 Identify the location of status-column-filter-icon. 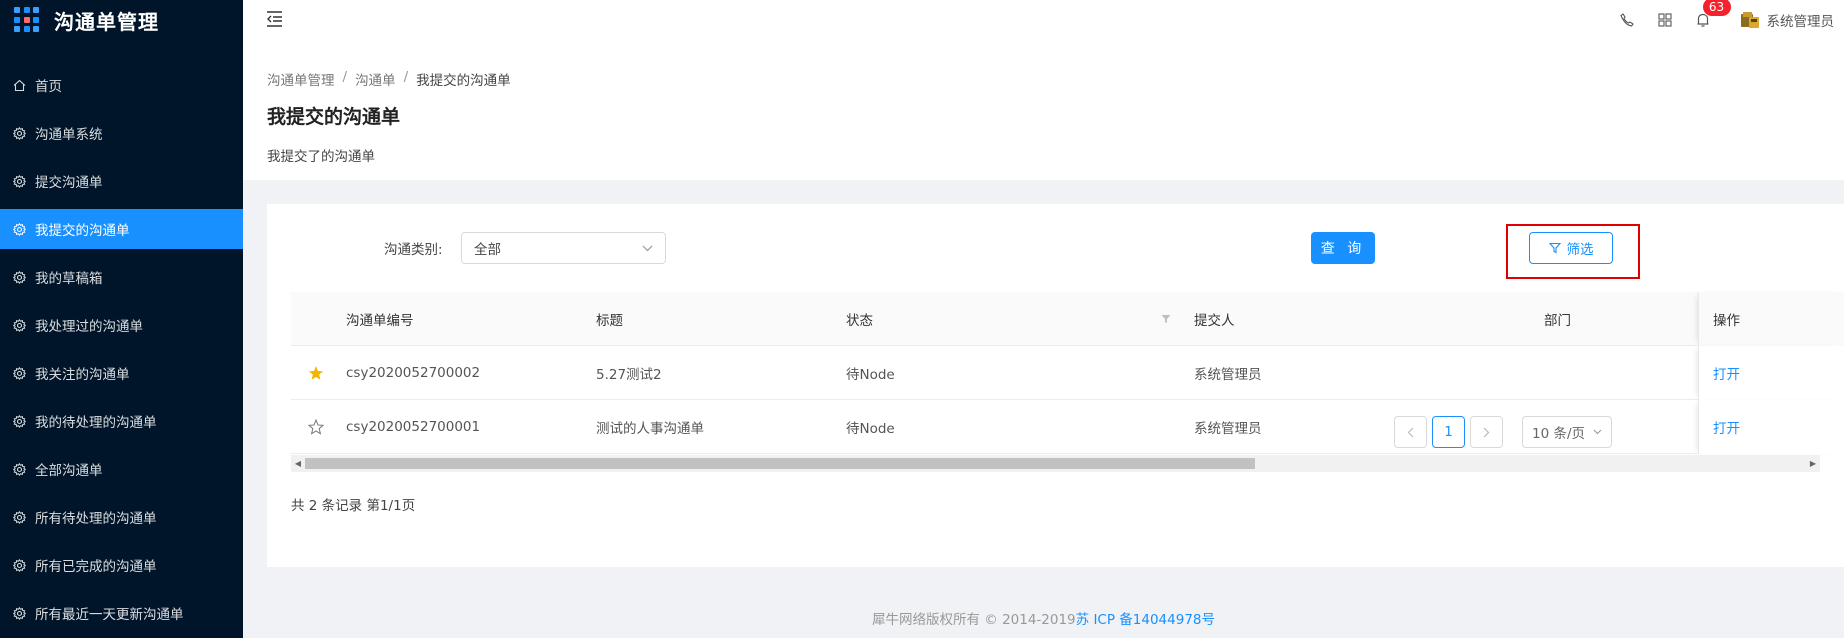
(1166, 319).